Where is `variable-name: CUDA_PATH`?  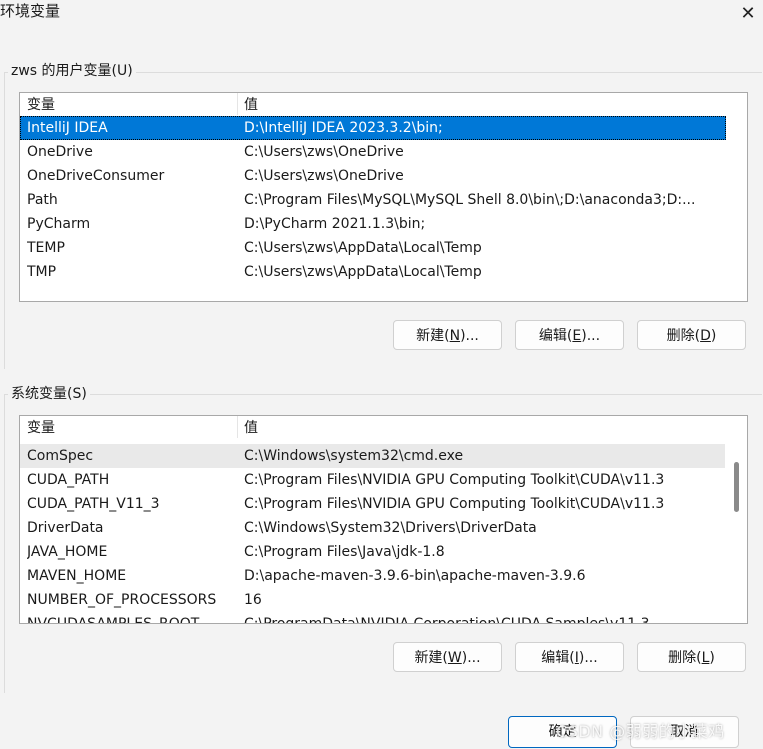 variable-name: CUDA_PATH is located at coordinates (68, 480).